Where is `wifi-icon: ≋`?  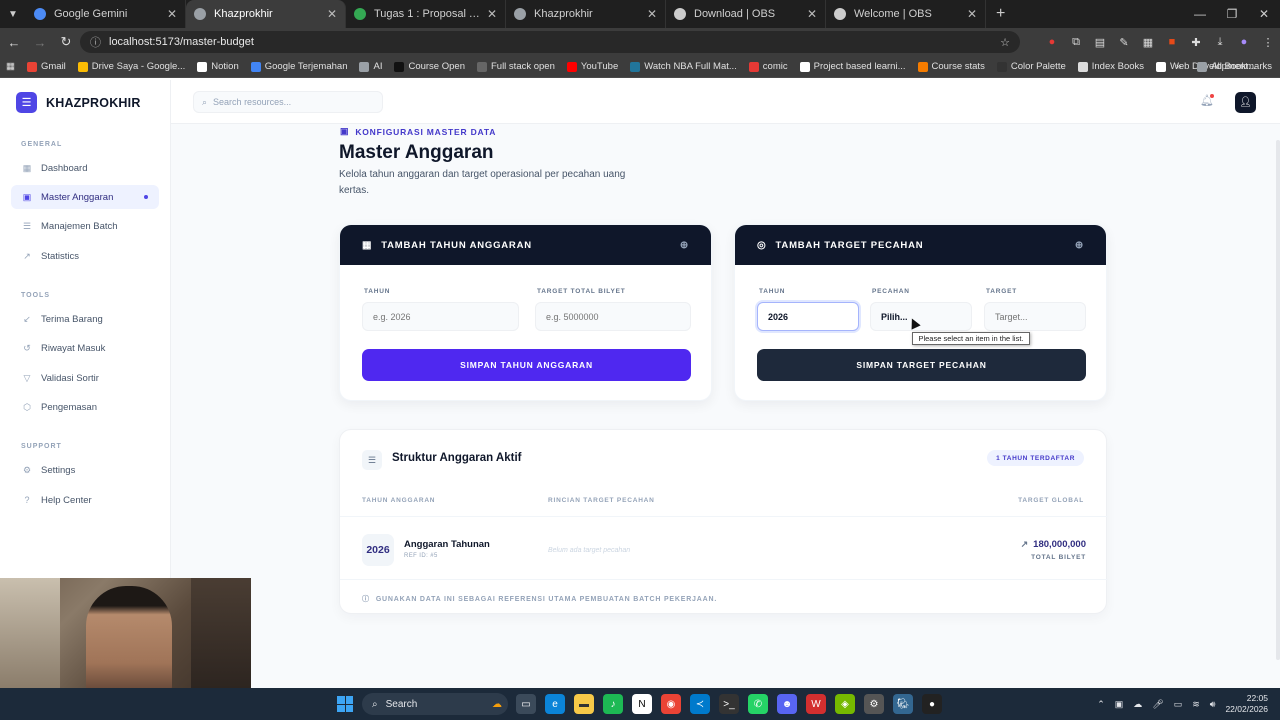
wifi-icon: ≋ is located at coordinates (1196, 704).